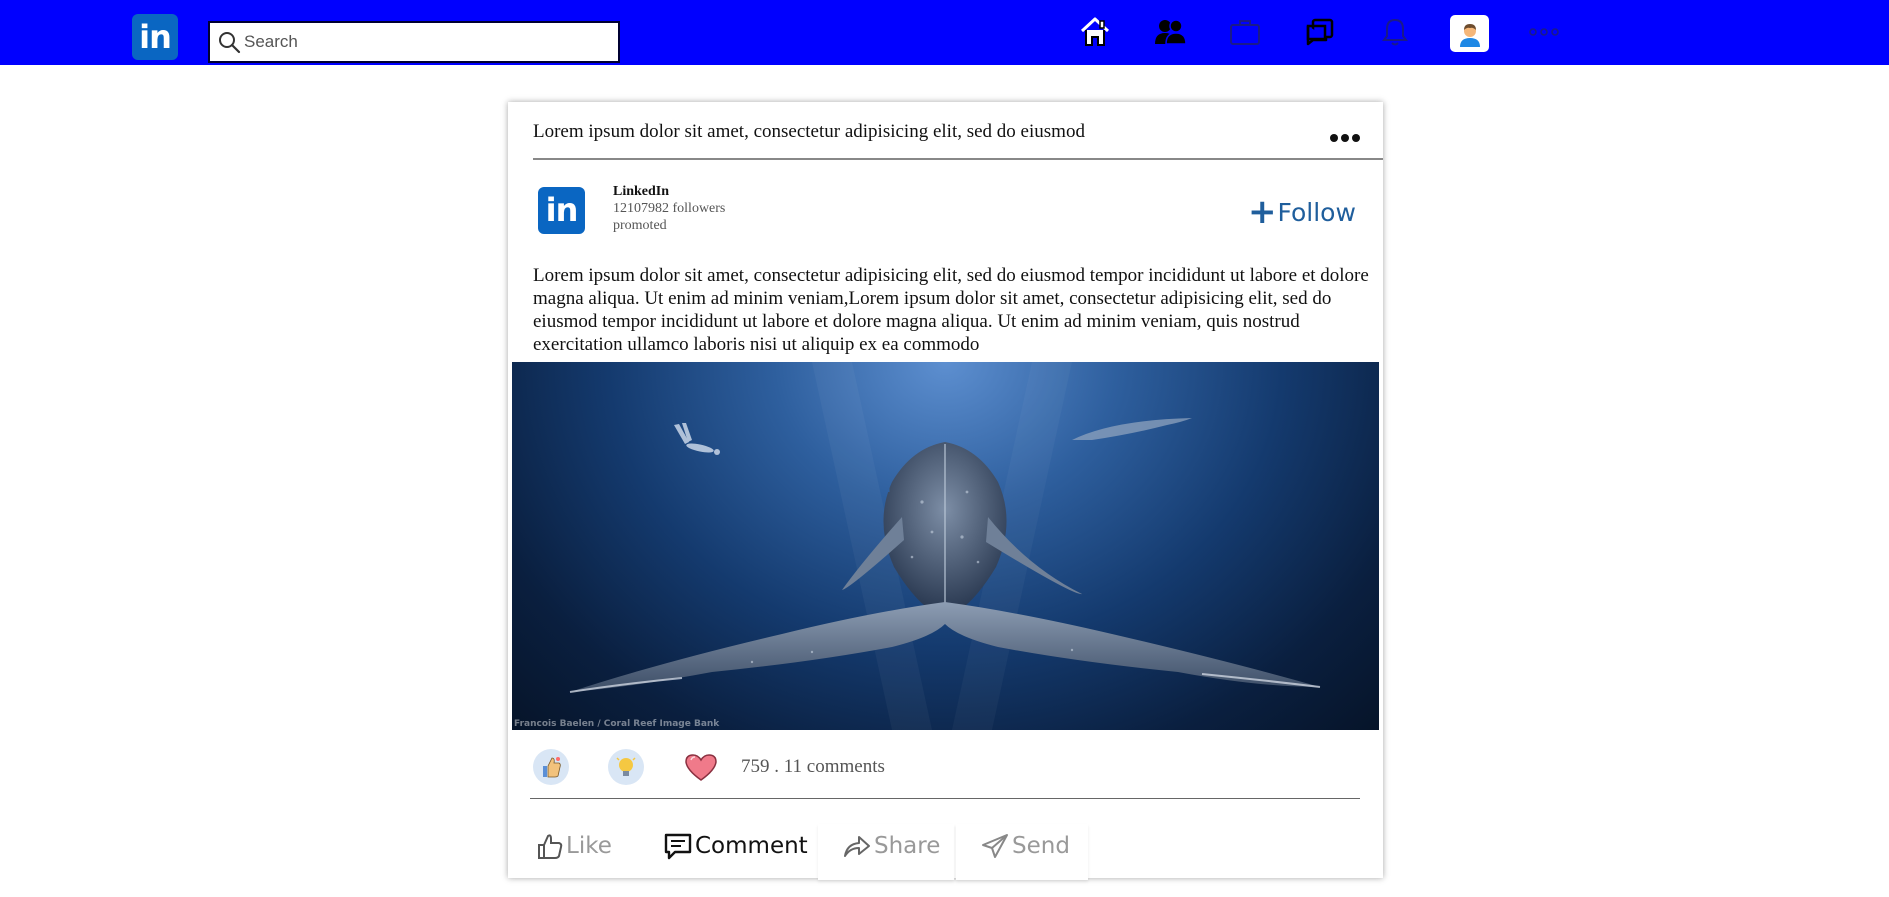 The width and height of the screenshot is (1889, 897). What do you see at coordinates (155, 37) in the screenshot?
I see `linkedin-logo: in` at bounding box center [155, 37].